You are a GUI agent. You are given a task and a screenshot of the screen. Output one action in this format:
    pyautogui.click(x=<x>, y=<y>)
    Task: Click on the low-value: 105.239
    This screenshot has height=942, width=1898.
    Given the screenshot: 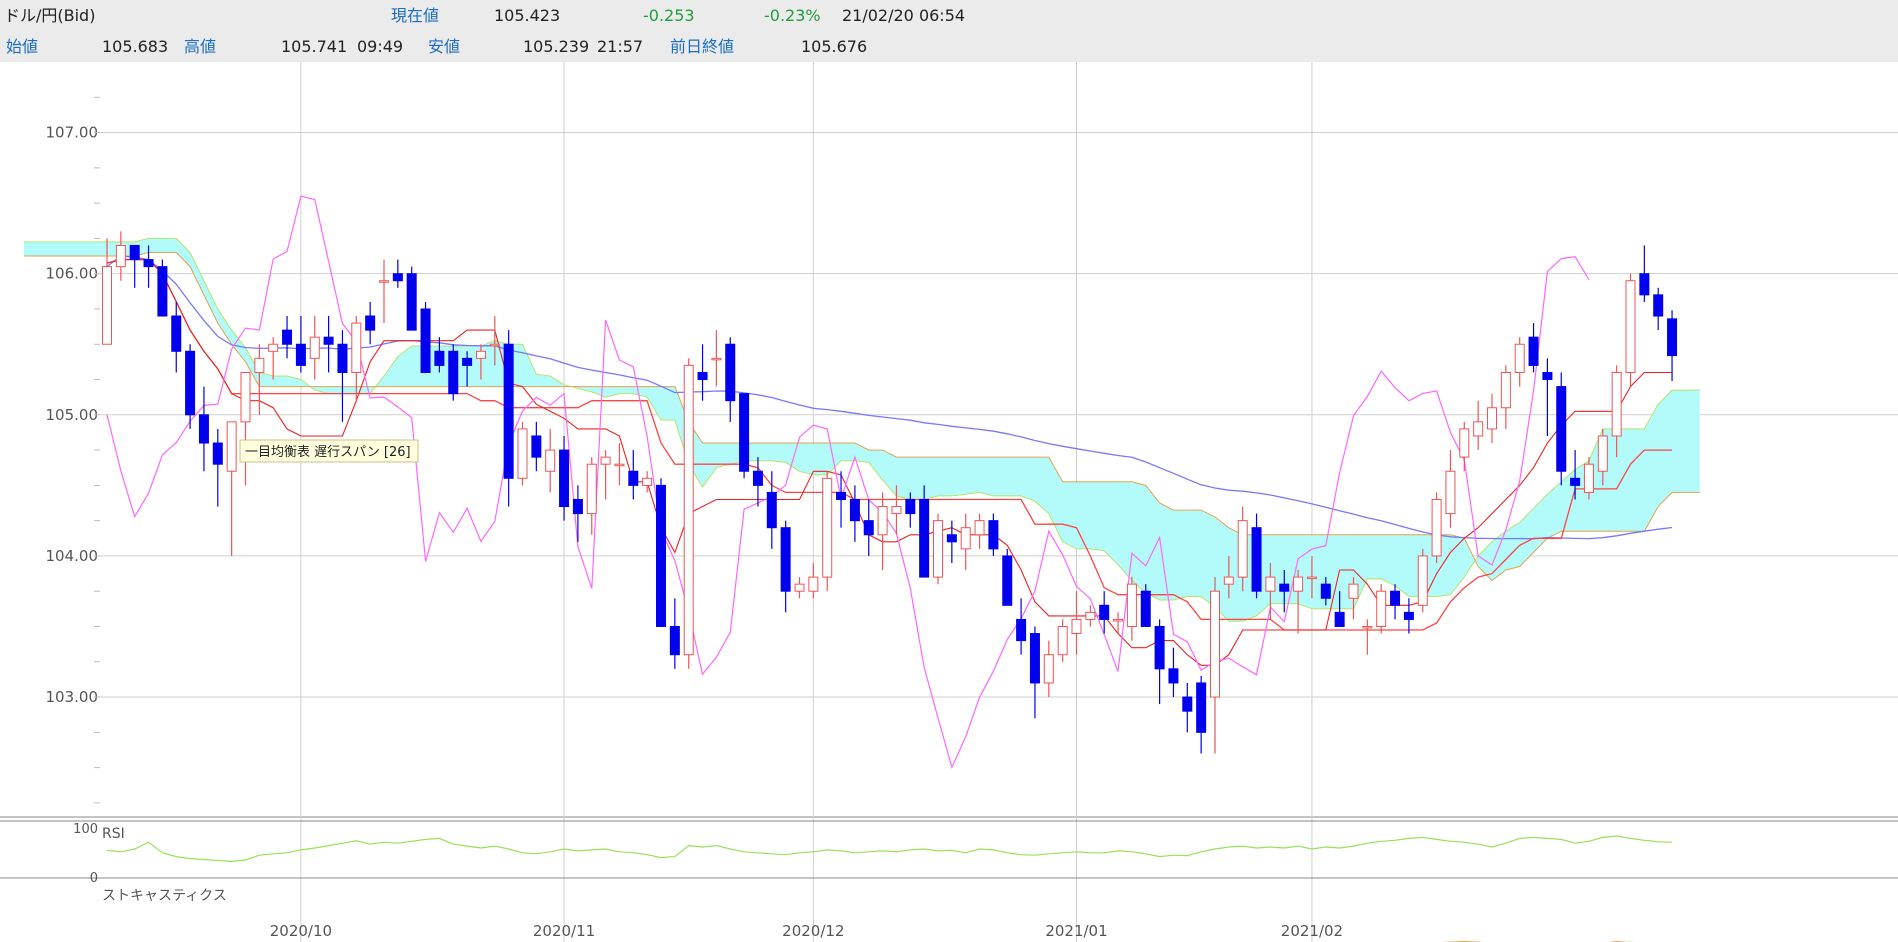 What is the action you would take?
    pyautogui.click(x=556, y=46)
    